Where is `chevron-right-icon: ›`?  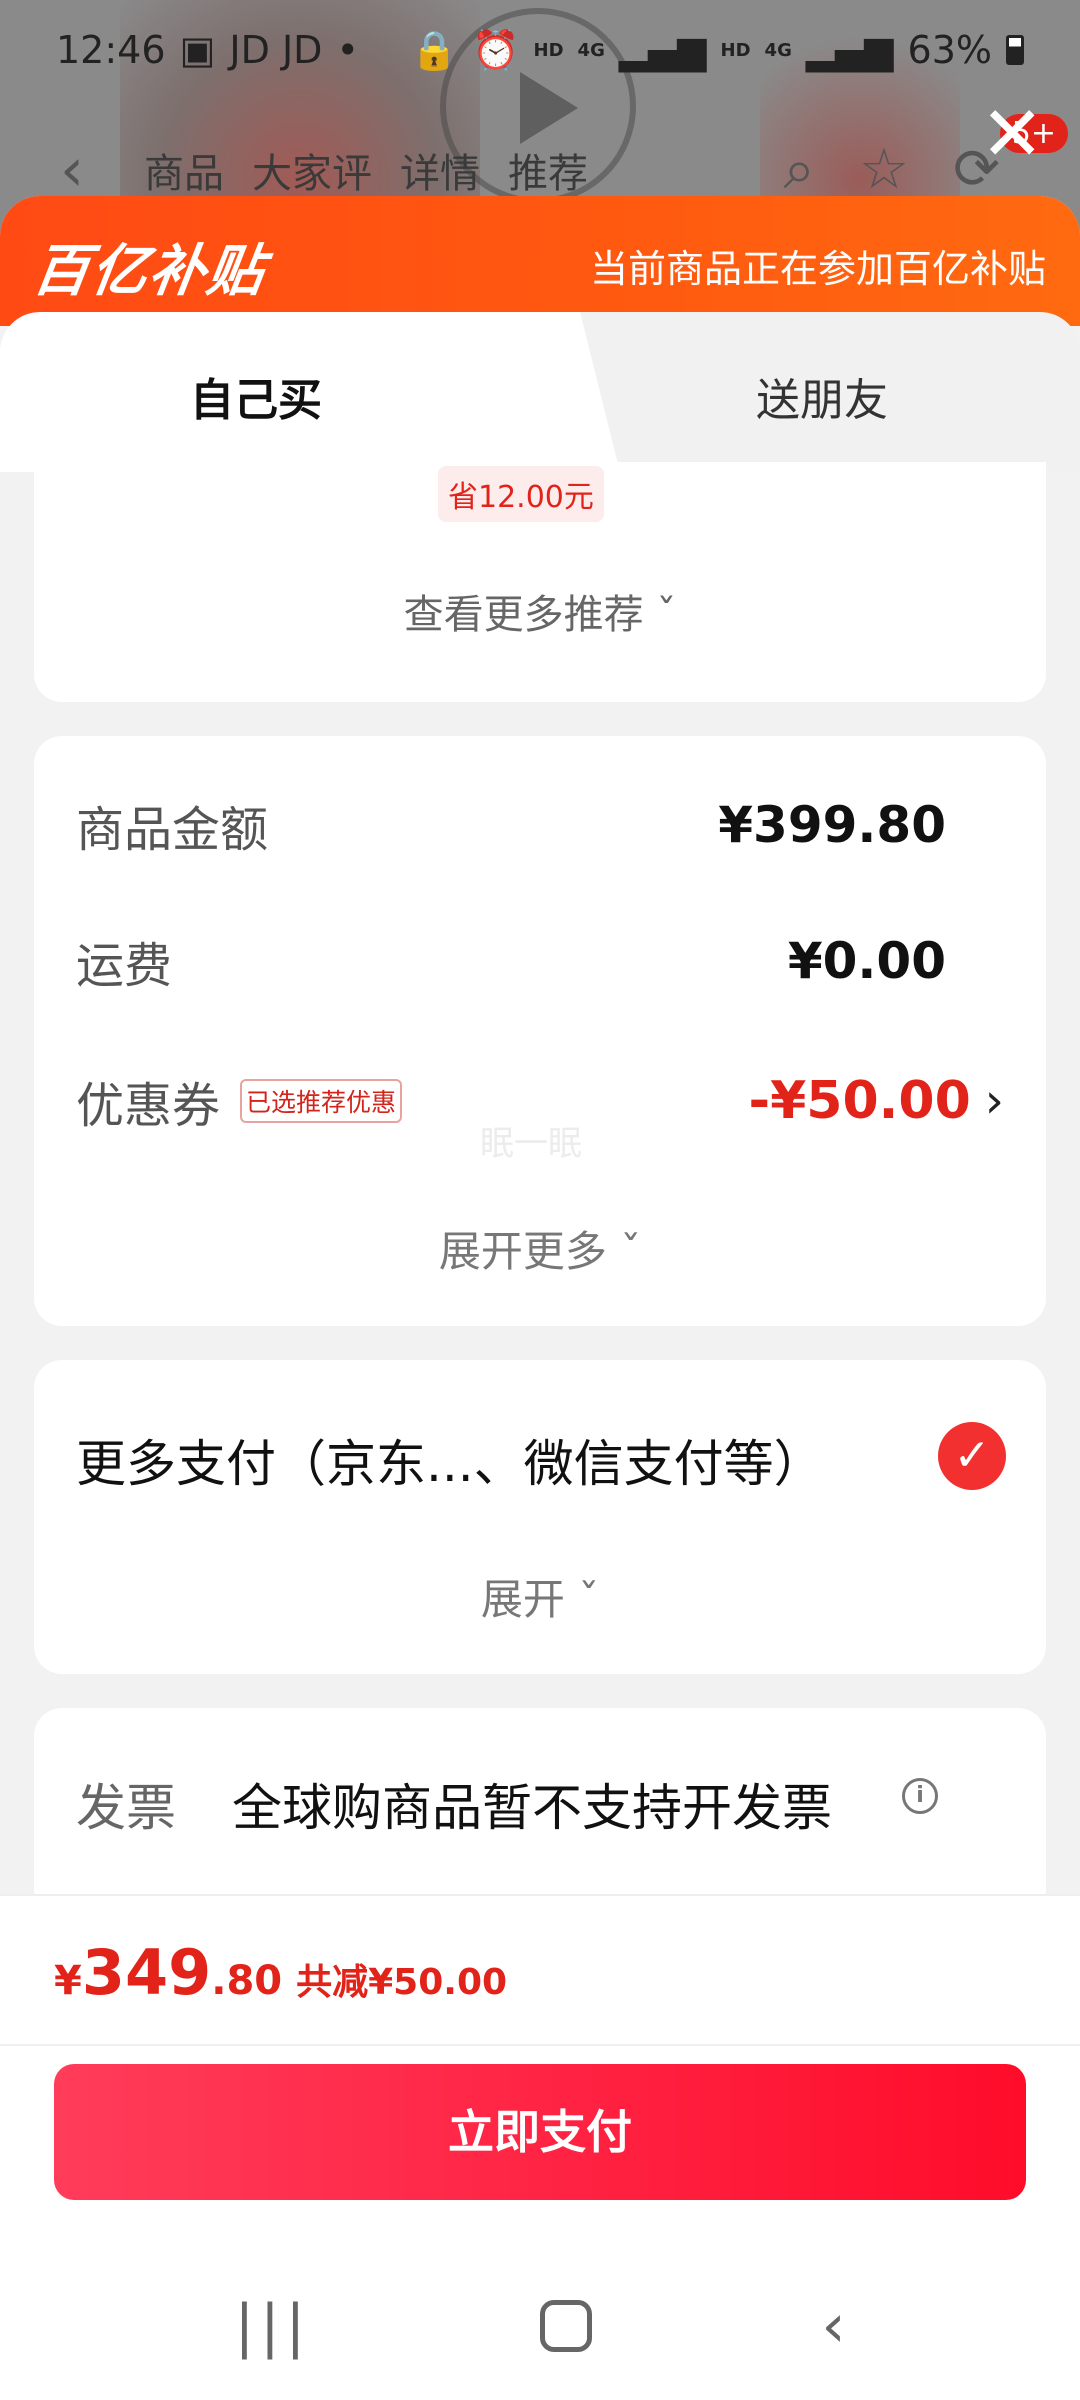 chevron-right-icon: › is located at coordinates (994, 1101).